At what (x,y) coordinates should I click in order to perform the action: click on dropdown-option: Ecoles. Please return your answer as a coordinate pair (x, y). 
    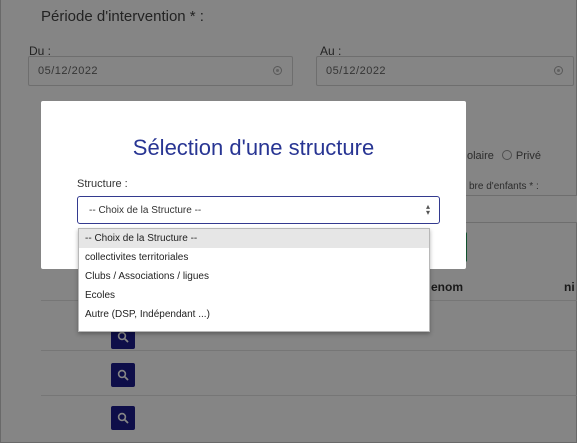
    Looking at the image, I should click on (254, 295).